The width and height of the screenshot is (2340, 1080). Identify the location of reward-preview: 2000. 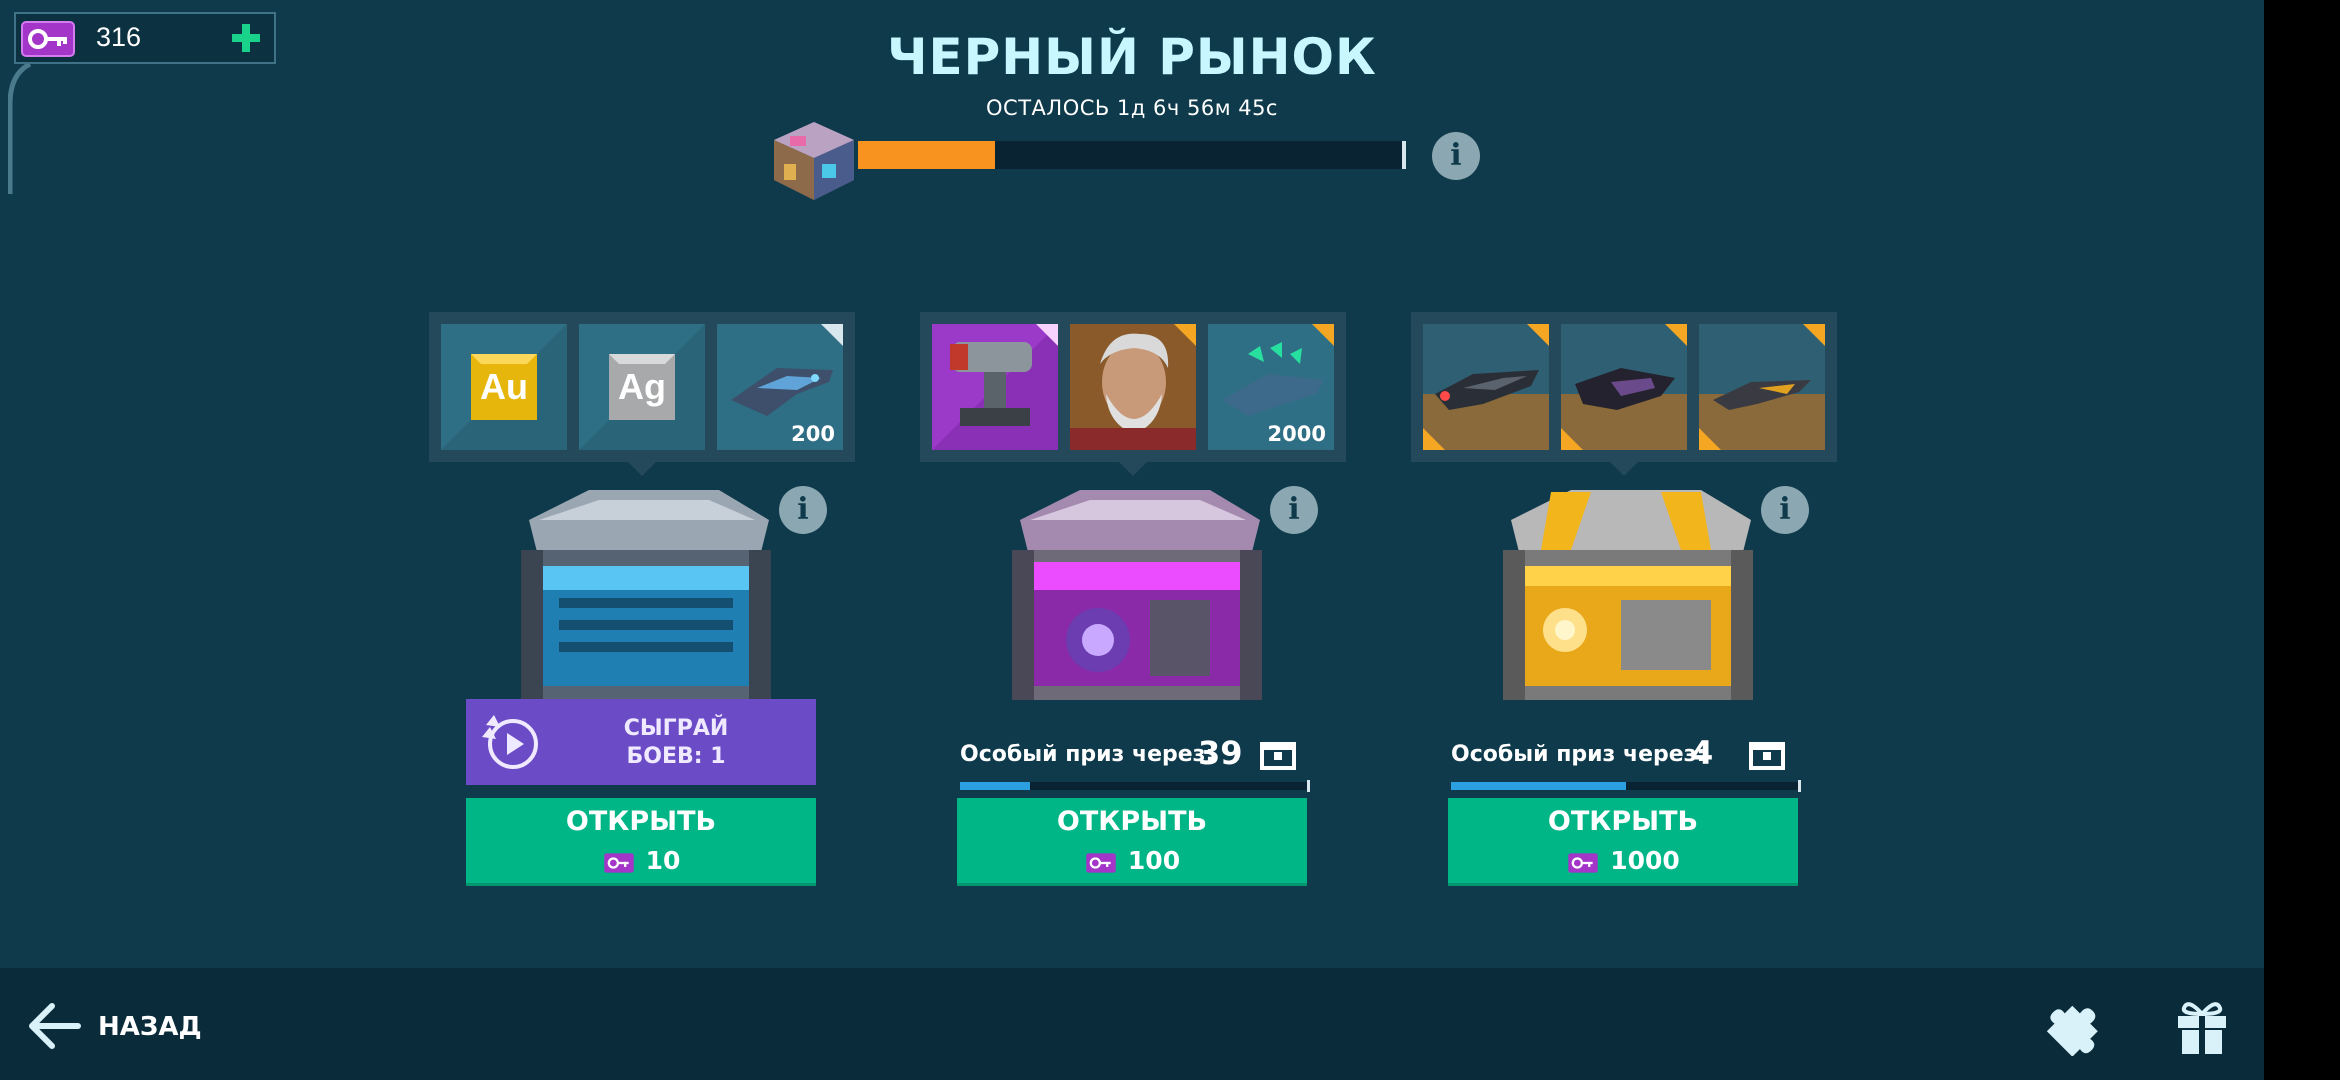
(1133, 387).